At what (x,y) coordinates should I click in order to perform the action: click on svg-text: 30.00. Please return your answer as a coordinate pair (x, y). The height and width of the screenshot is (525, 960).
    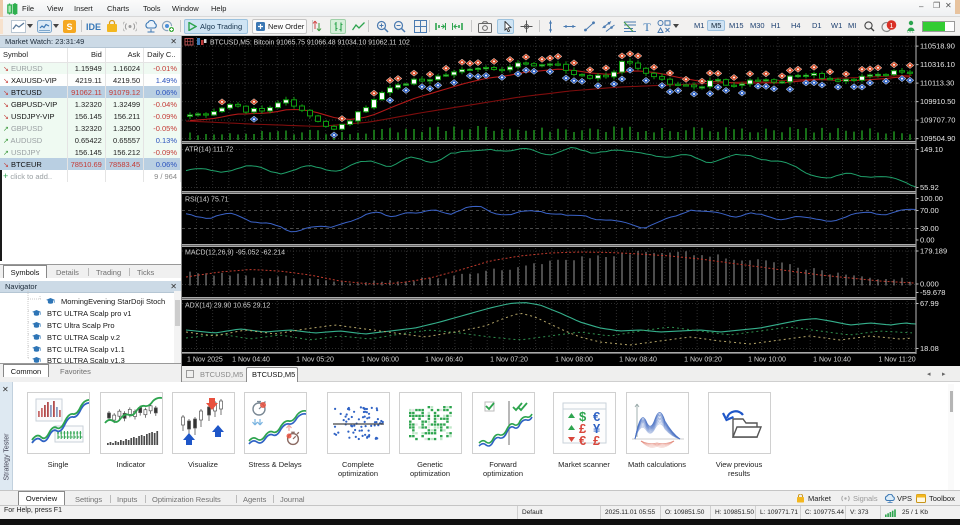
    Looking at the image, I should click on (929, 228).